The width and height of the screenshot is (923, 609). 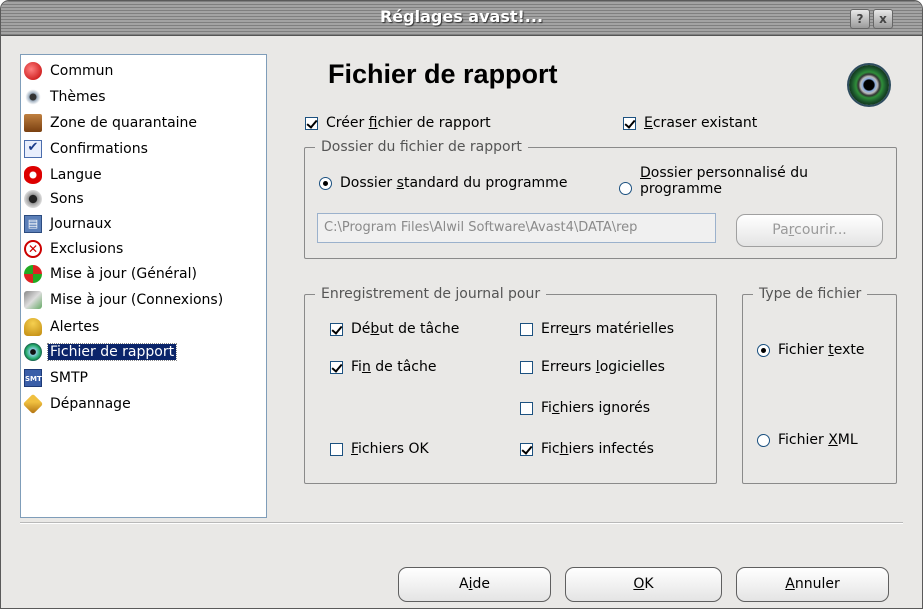 I want to click on ok-button: OK, so click(x=643, y=584).